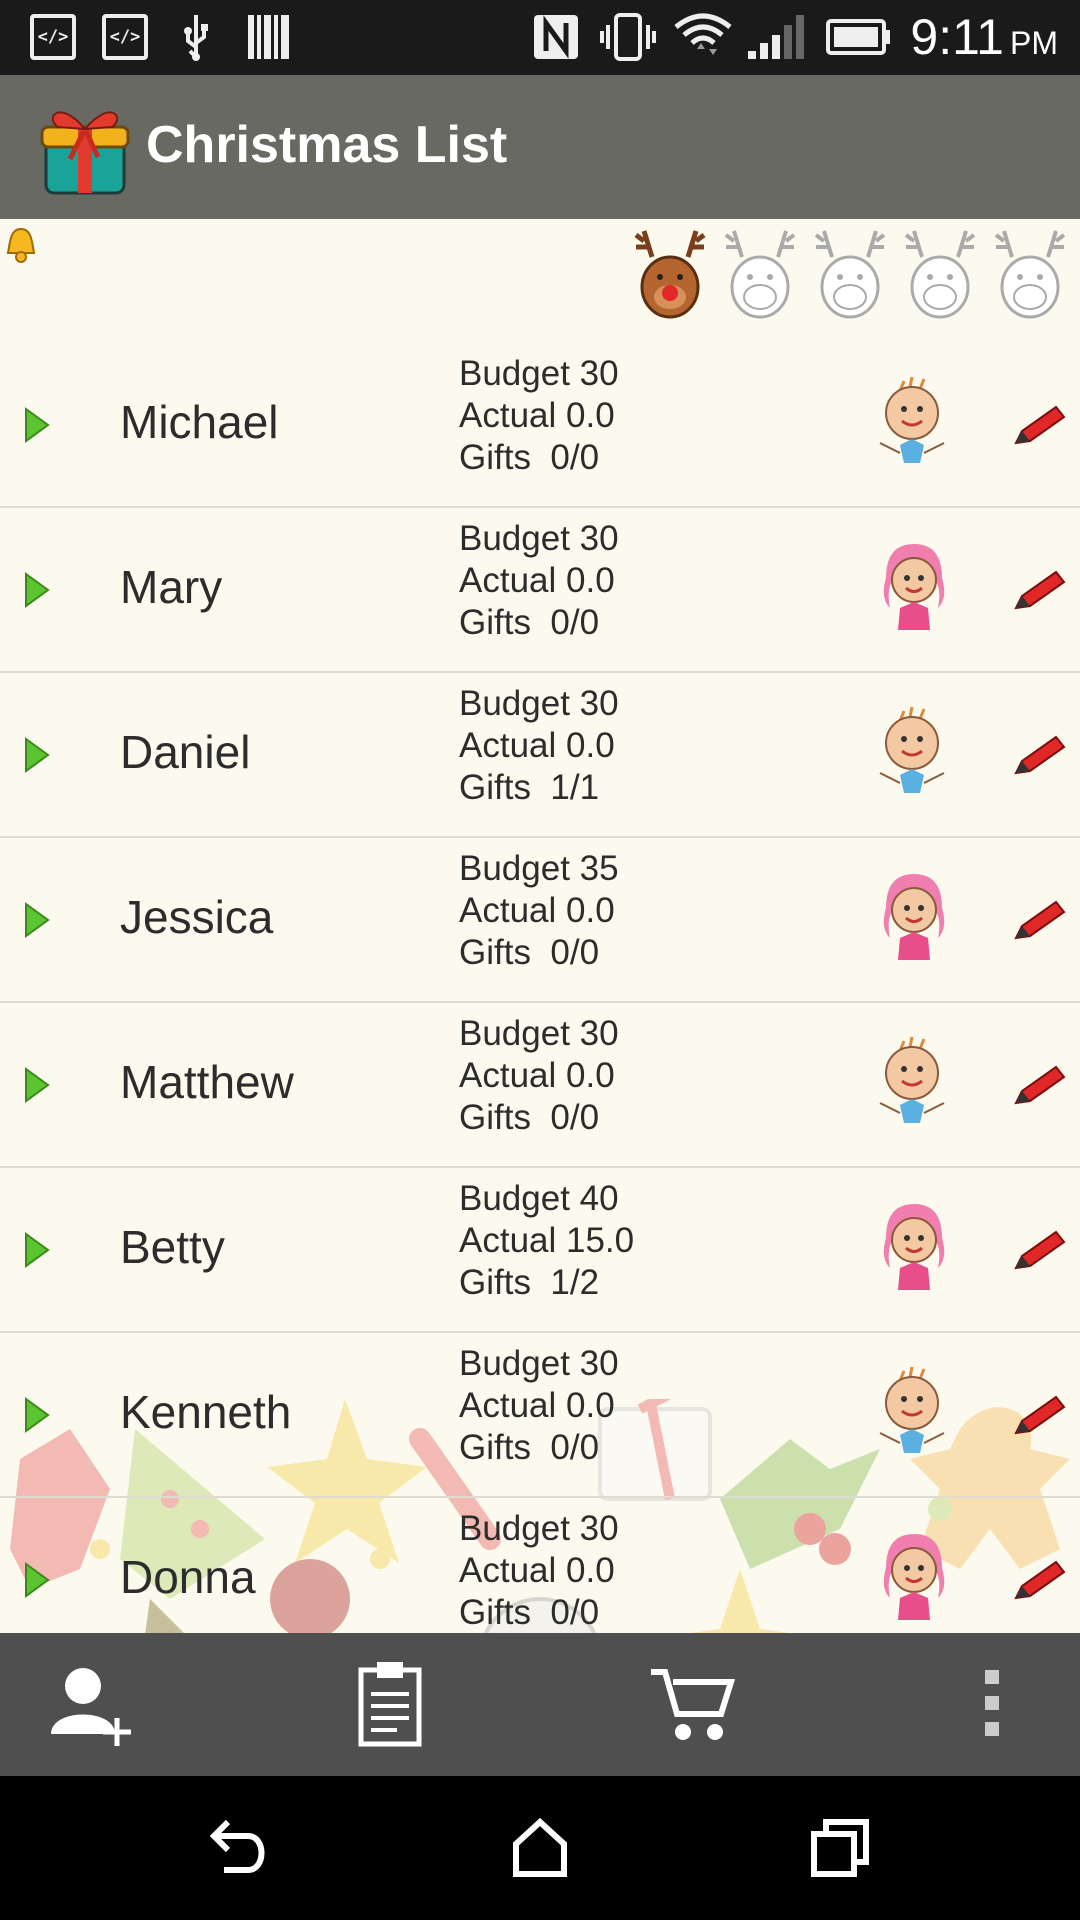 This screenshot has width=1080, height=1920. What do you see at coordinates (859, 37) in the screenshot?
I see `battery-icon` at bounding box center [859, 37].